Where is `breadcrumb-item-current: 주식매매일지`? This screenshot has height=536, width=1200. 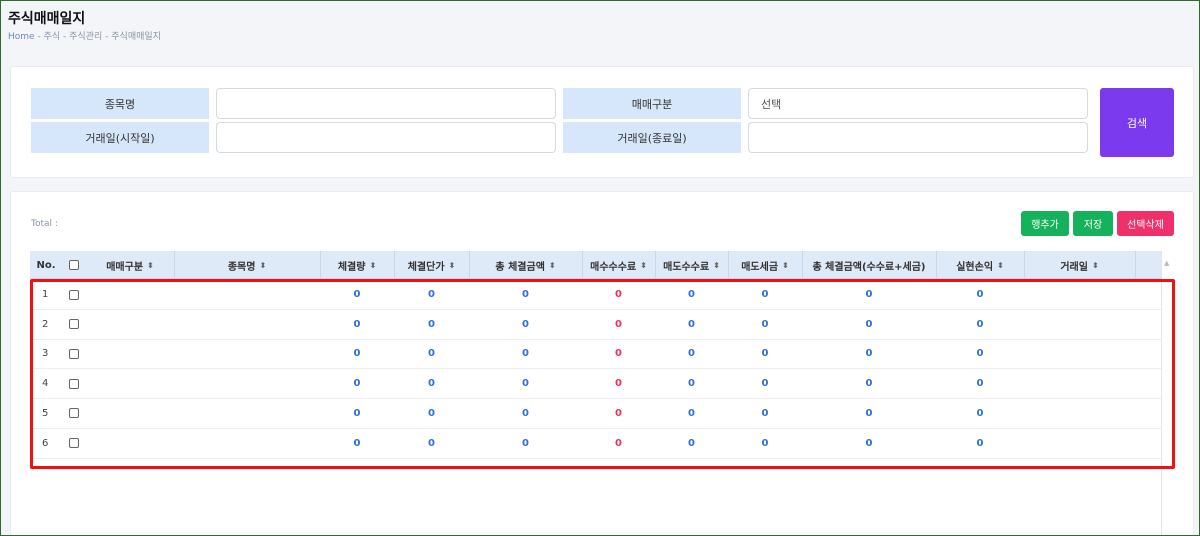 breadcrumb-item-current: 주식매매일지 is located at coordinates (136, 37).